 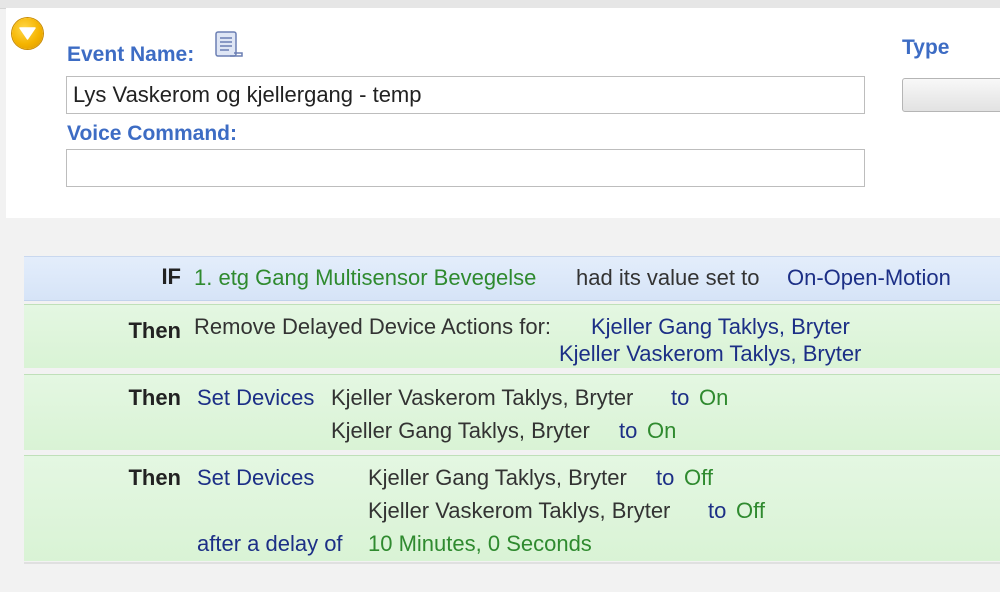 I want to click on remove-delayed-action-text: Remove Delayed Device Actions for:, so click(x=373, y=326).